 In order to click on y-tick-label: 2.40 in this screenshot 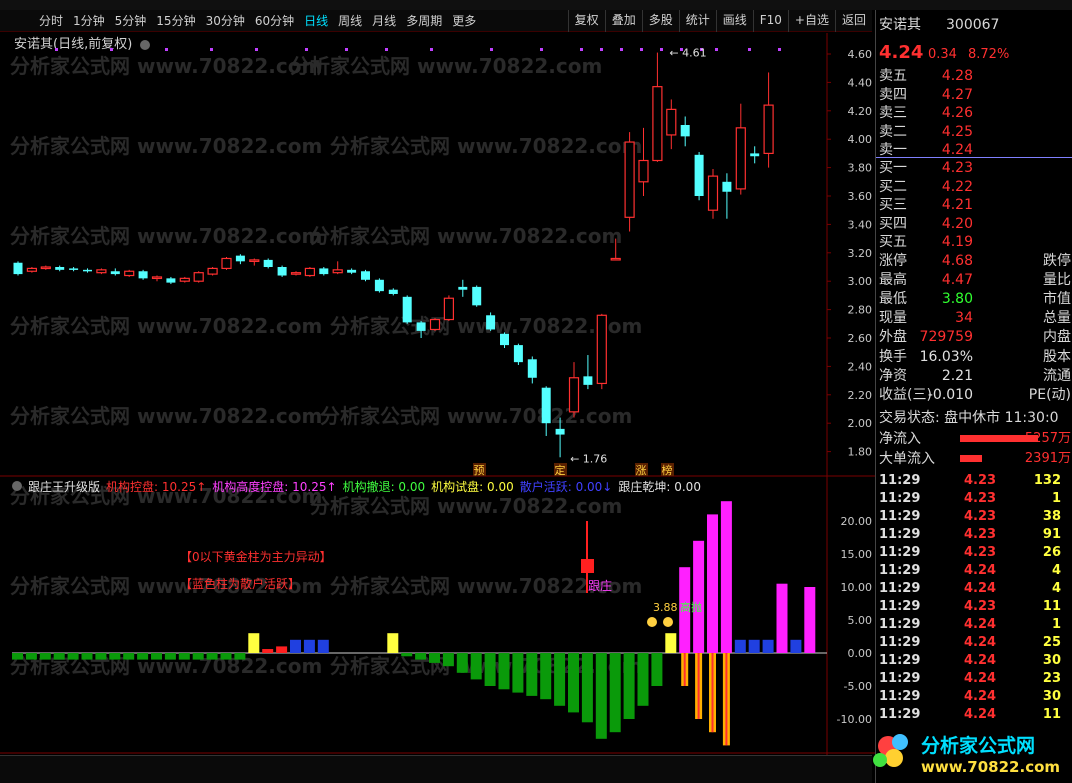, I will do `click(860, 366)`.